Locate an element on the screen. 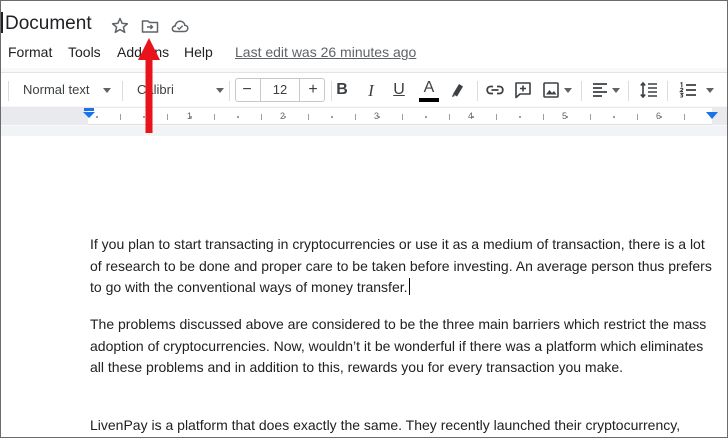  align-icon is located at coordinates (600, 90).